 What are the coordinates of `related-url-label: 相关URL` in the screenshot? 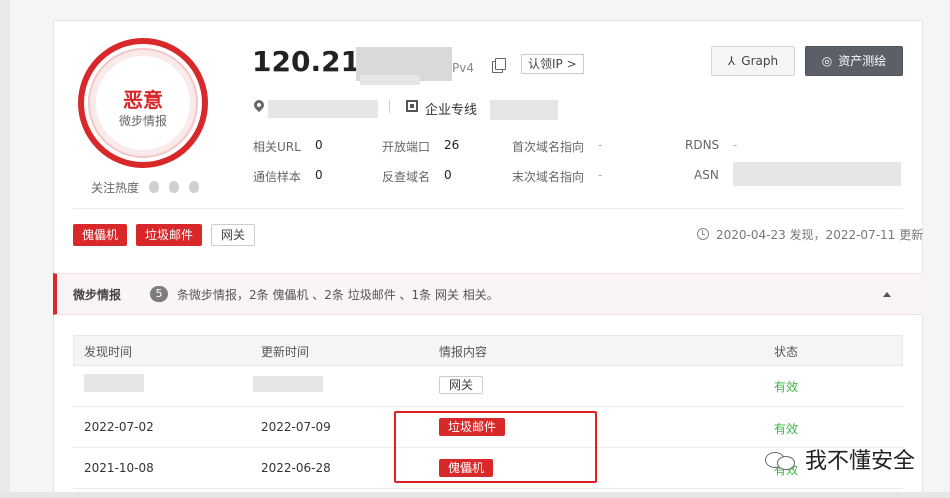 It's located at (277, 147).